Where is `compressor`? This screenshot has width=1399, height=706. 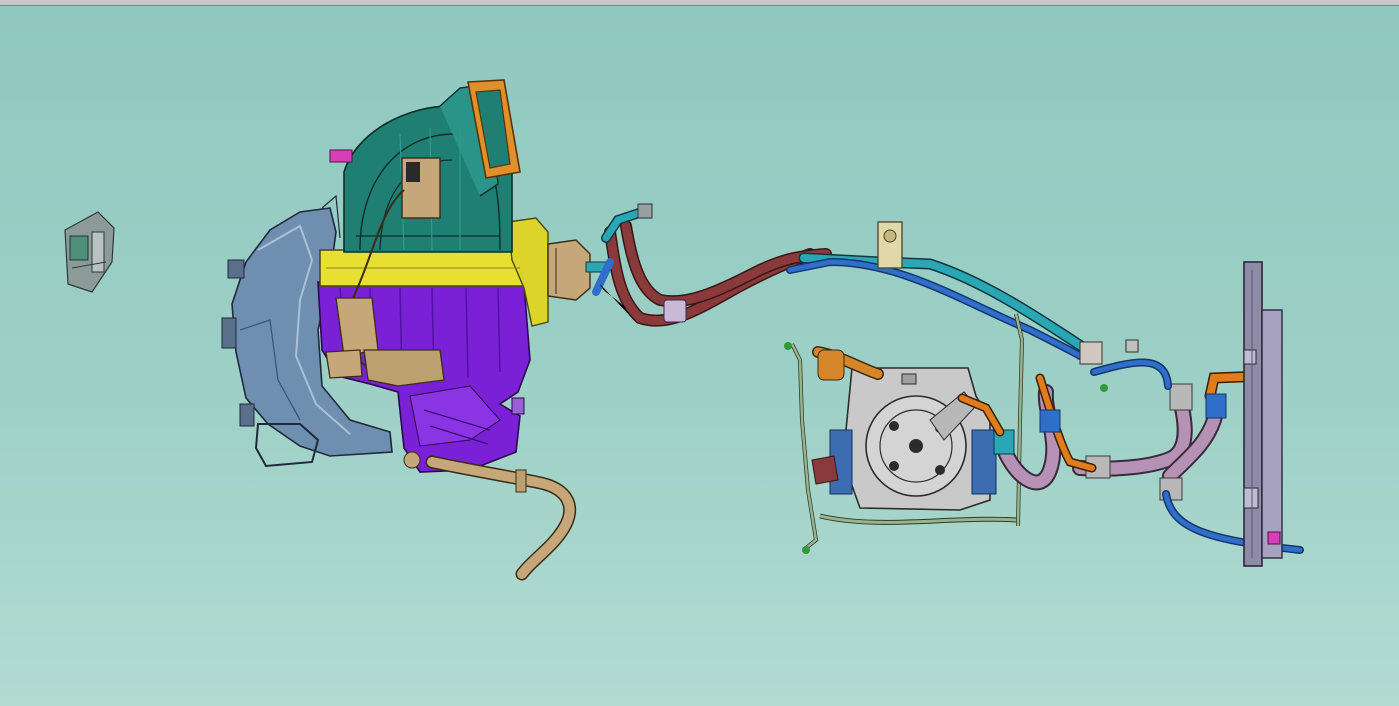 compressor is located at coordinates (904, 428).